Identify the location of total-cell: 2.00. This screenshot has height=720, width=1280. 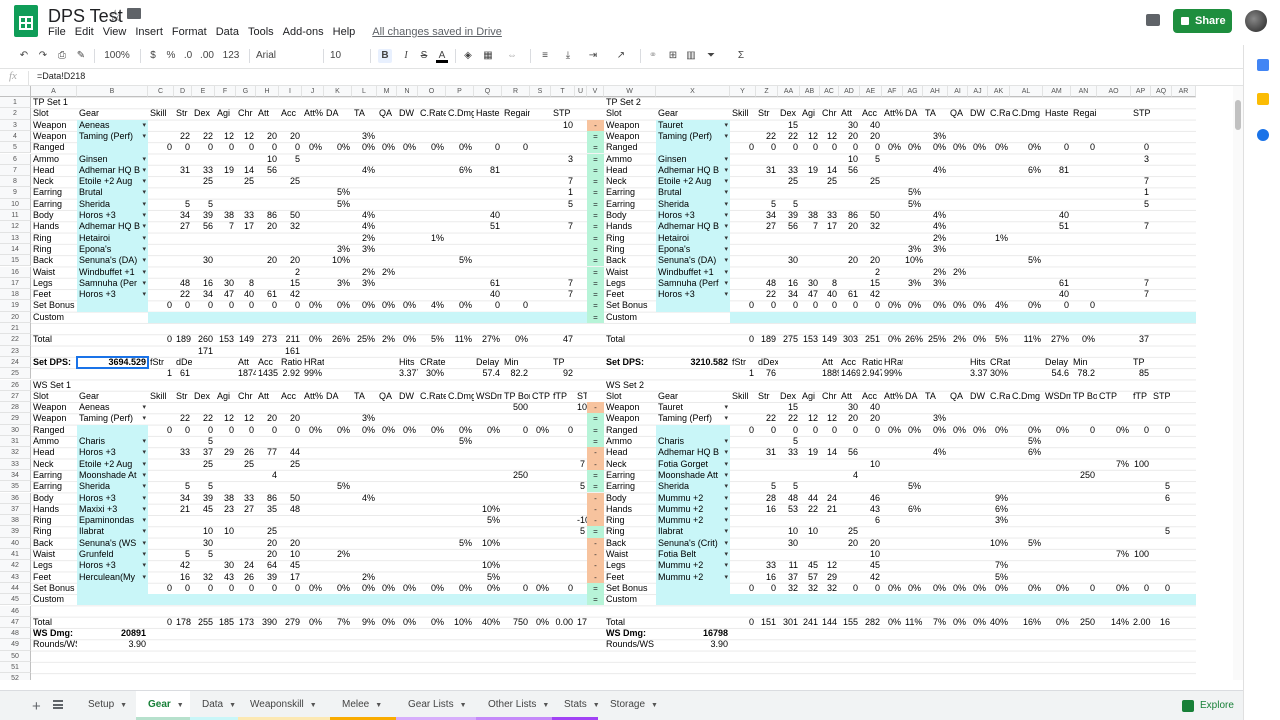
(1141, 622).